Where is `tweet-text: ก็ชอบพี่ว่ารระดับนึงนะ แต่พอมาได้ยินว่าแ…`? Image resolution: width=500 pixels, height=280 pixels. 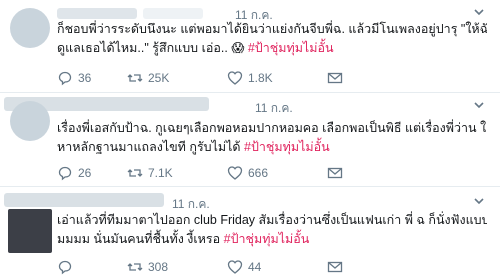 tweet-text: ก็ชอบพี่ว่ารระดับนึงนะ แต่พอมาได้ยินว่าแ… is located at coordinates (272, 39).